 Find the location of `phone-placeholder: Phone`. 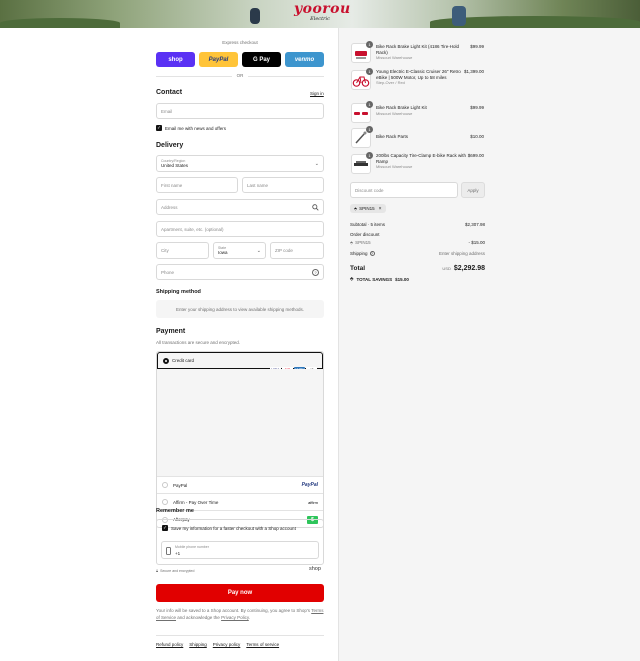

phone-placeholder: Phone is located at coordinates (168, 272).